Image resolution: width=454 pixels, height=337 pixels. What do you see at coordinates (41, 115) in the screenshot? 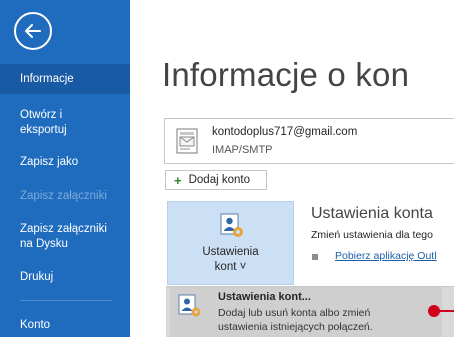
I see `sidebar-item-label: Otwórz i` at bounding box center [41, 115].